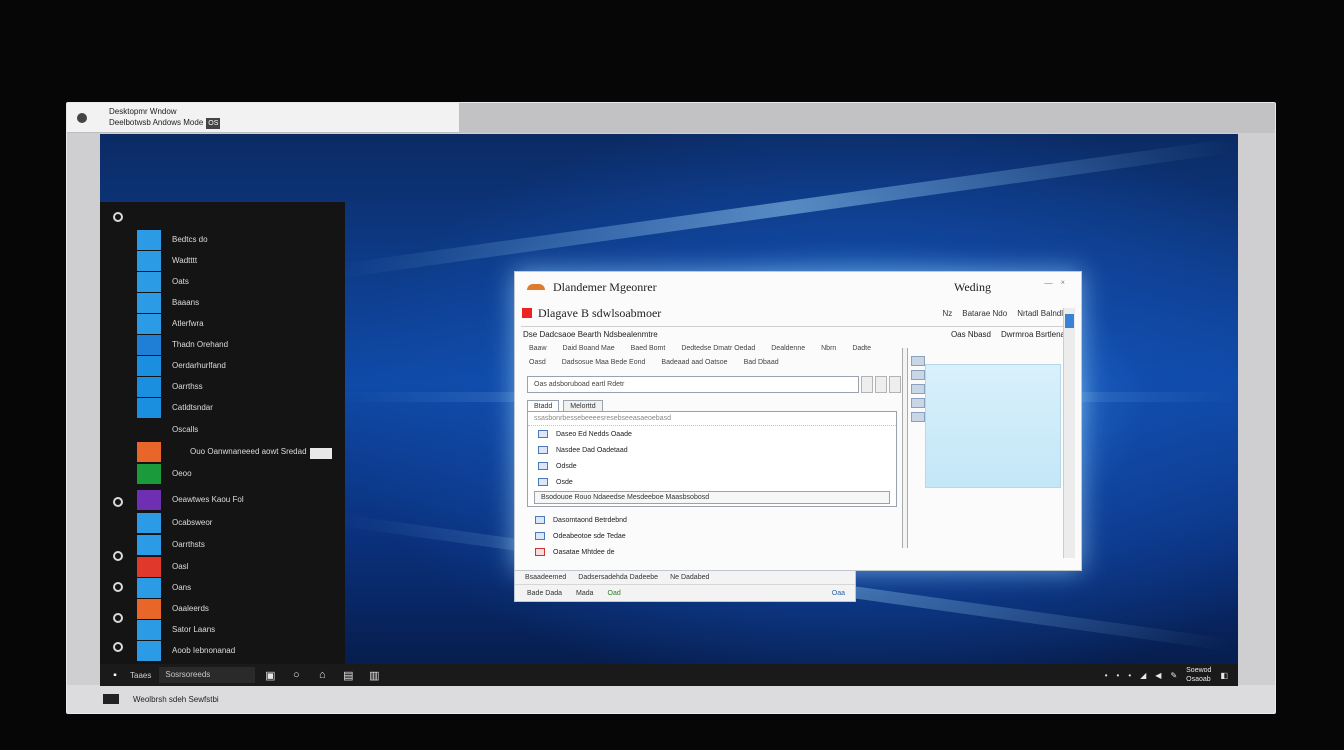  Describe the element at coordinates (1143, 675) in the screenshot. I see `network-tray-icon: ◢` at that location.